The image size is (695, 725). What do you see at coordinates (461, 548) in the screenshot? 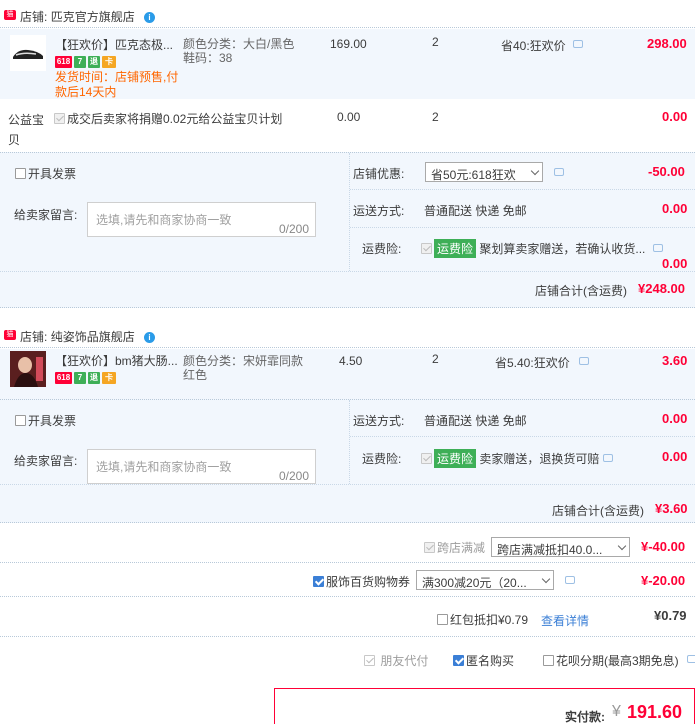
I see `cross-store-label: 跨店满减` at bounding box center [461, 548].